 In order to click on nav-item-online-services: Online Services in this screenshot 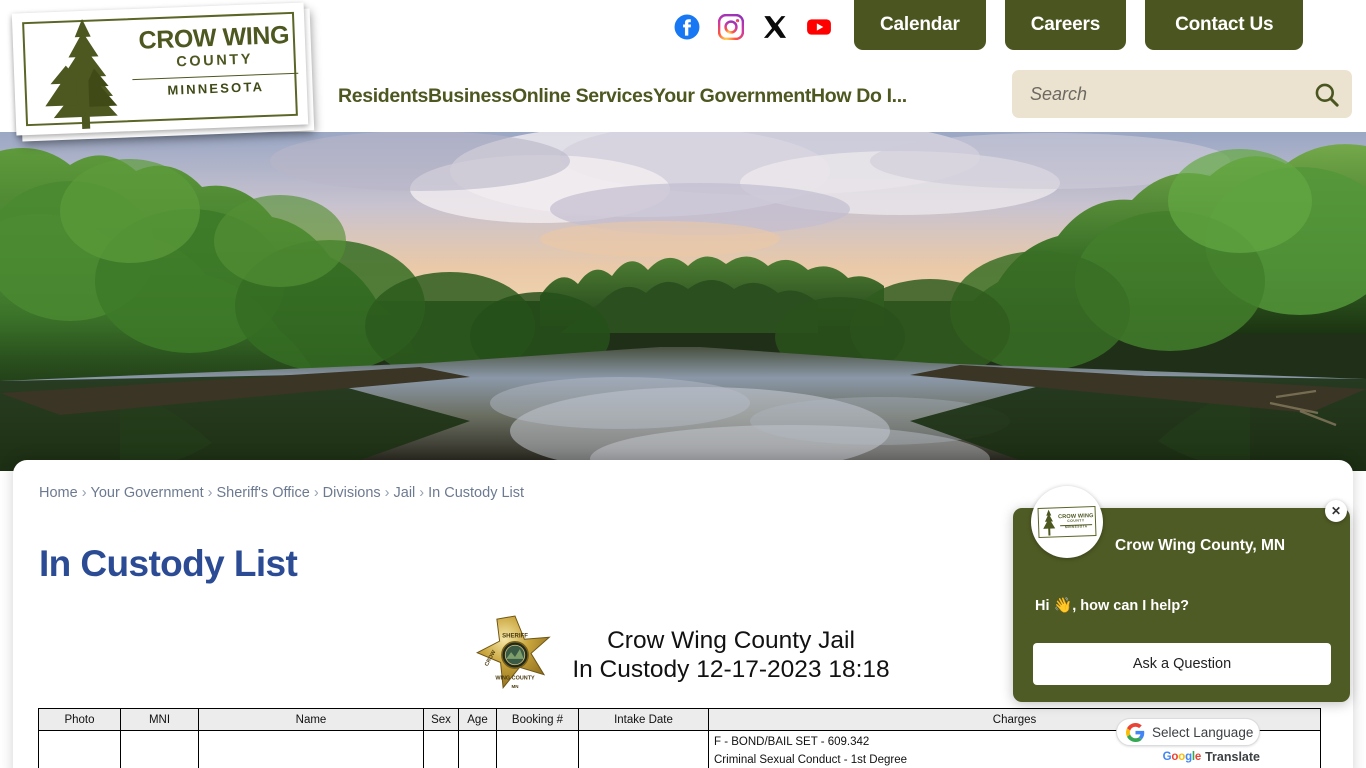, I will do `click(582, 96)`.